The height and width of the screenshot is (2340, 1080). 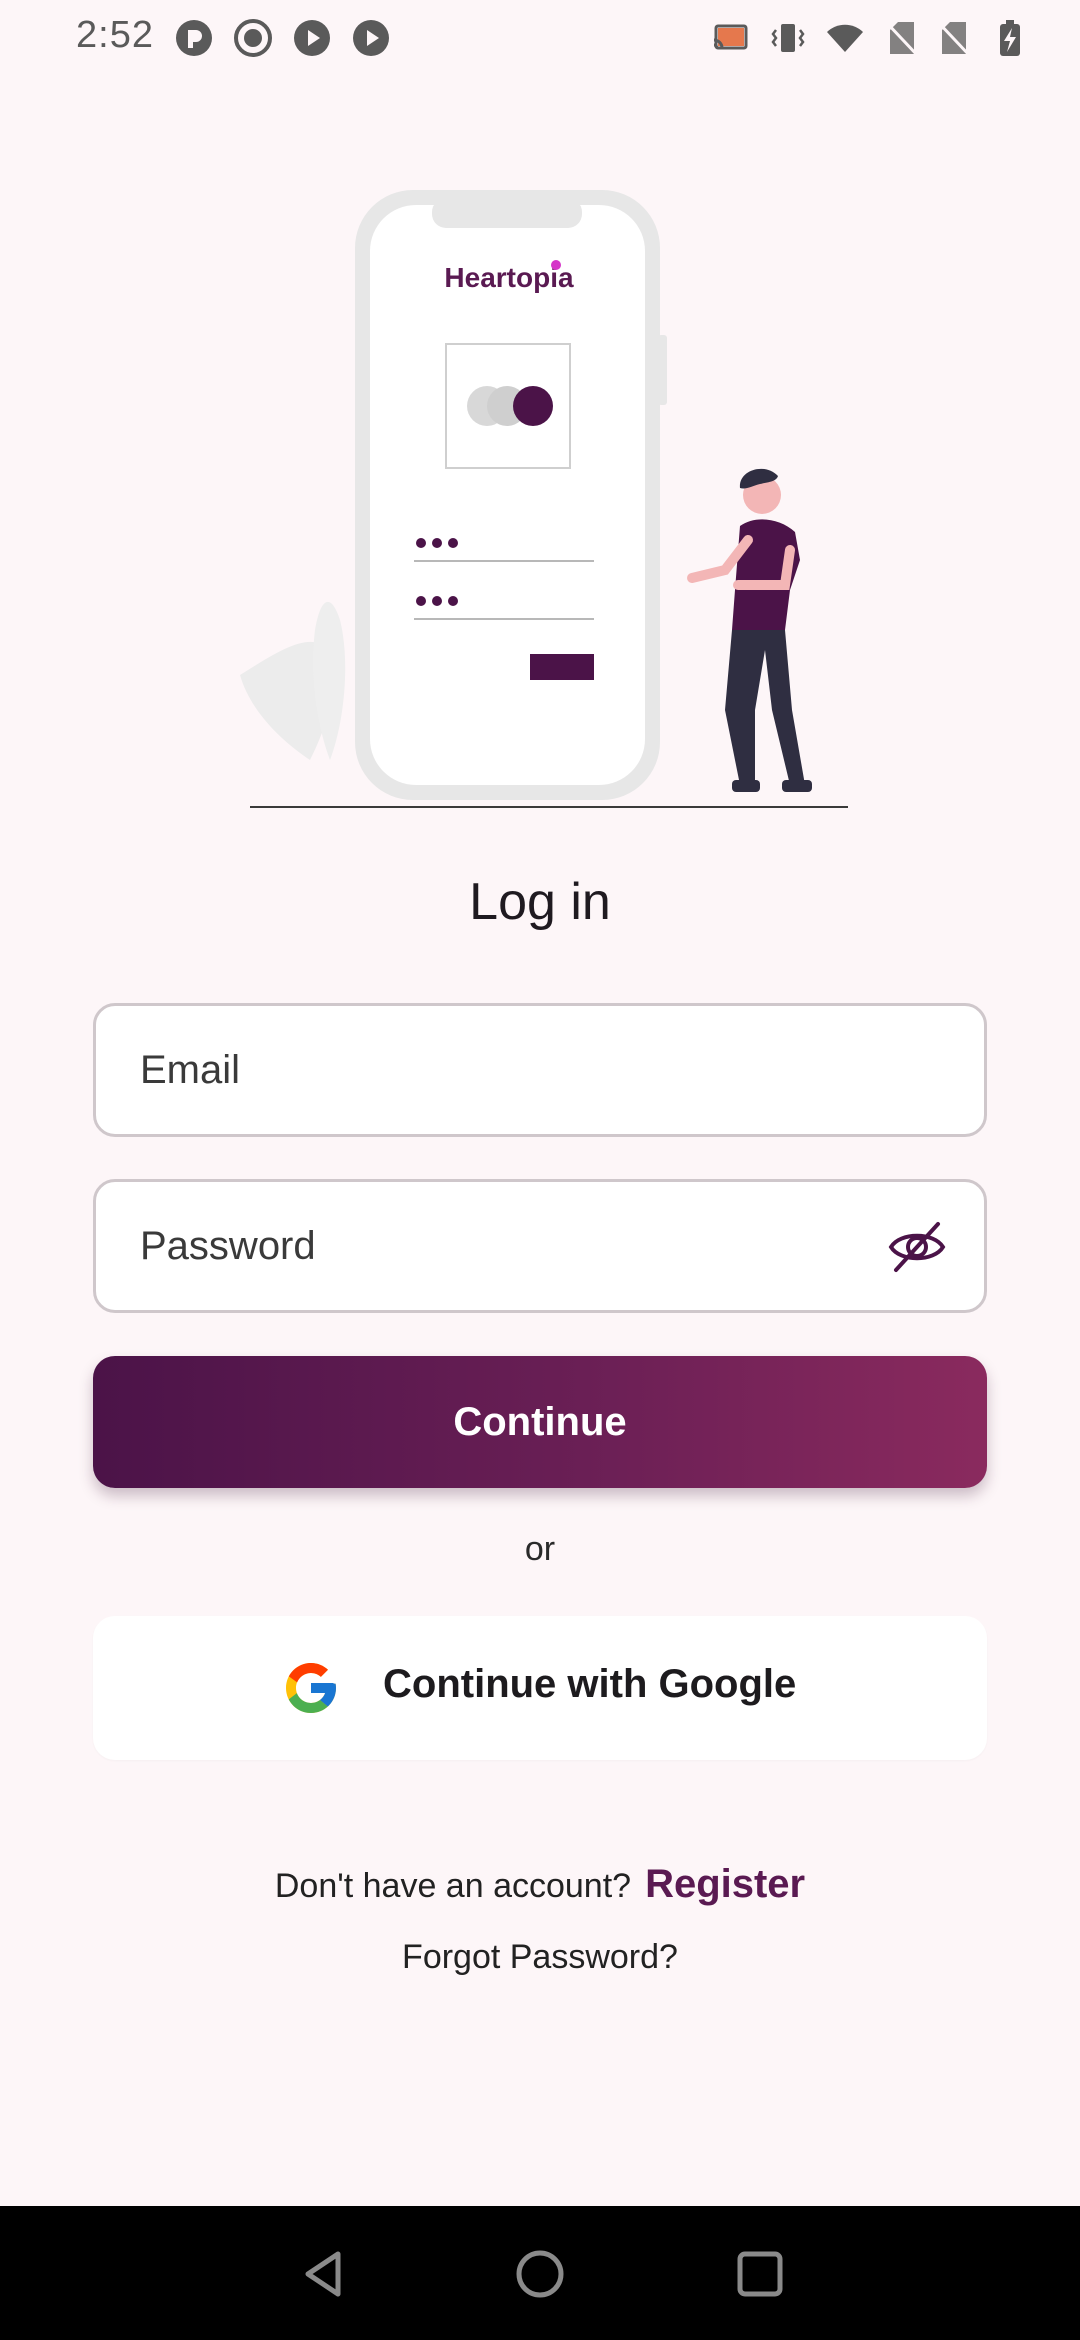 I want to click on continue-button: Continue, so click(x=540, y=1422).